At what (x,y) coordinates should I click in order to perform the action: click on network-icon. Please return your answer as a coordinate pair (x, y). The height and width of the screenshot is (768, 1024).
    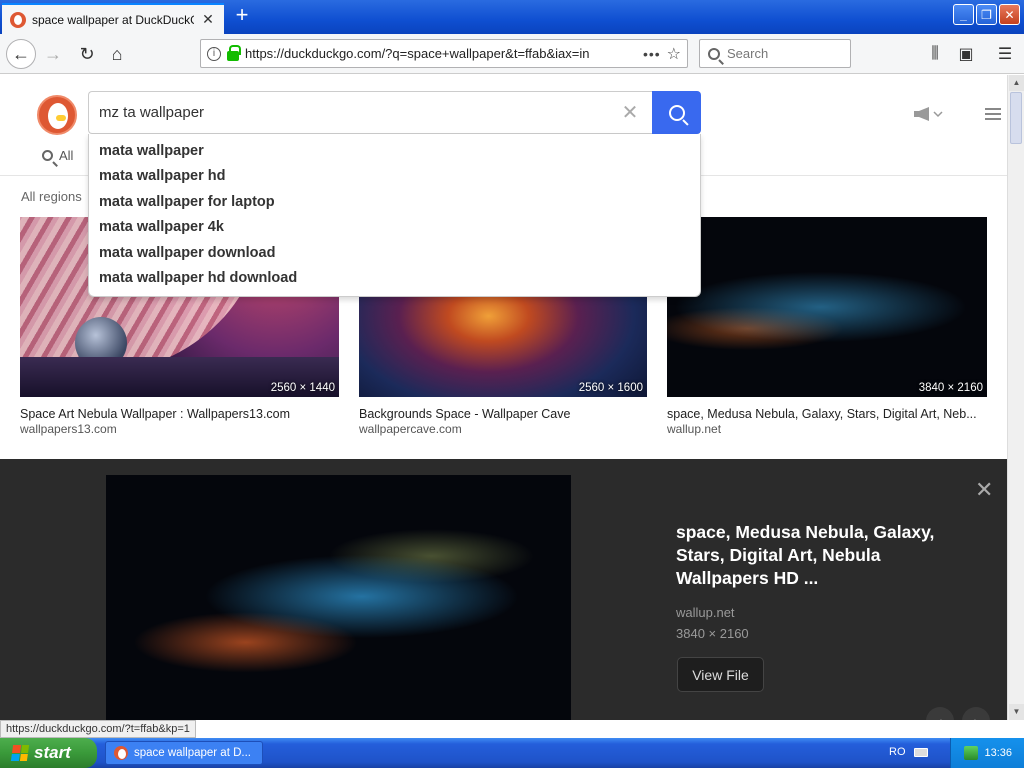
    Looking at the image, I should click on (971, 753).